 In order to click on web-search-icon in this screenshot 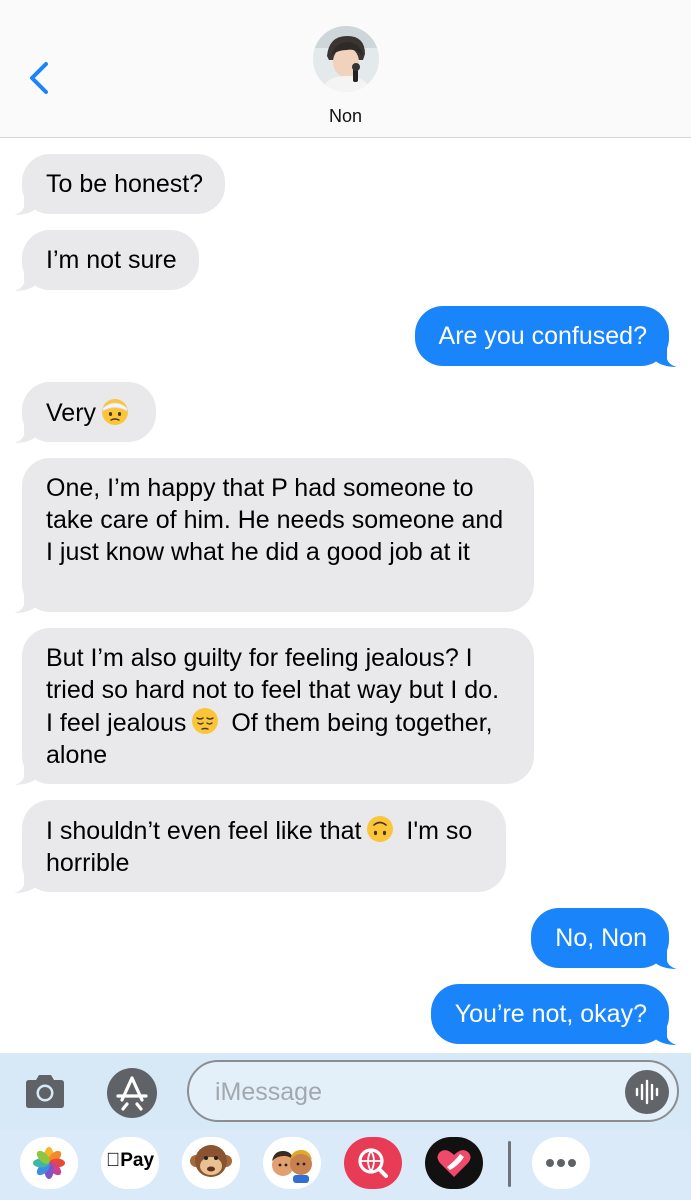, I will do `click(373, 1163)`.